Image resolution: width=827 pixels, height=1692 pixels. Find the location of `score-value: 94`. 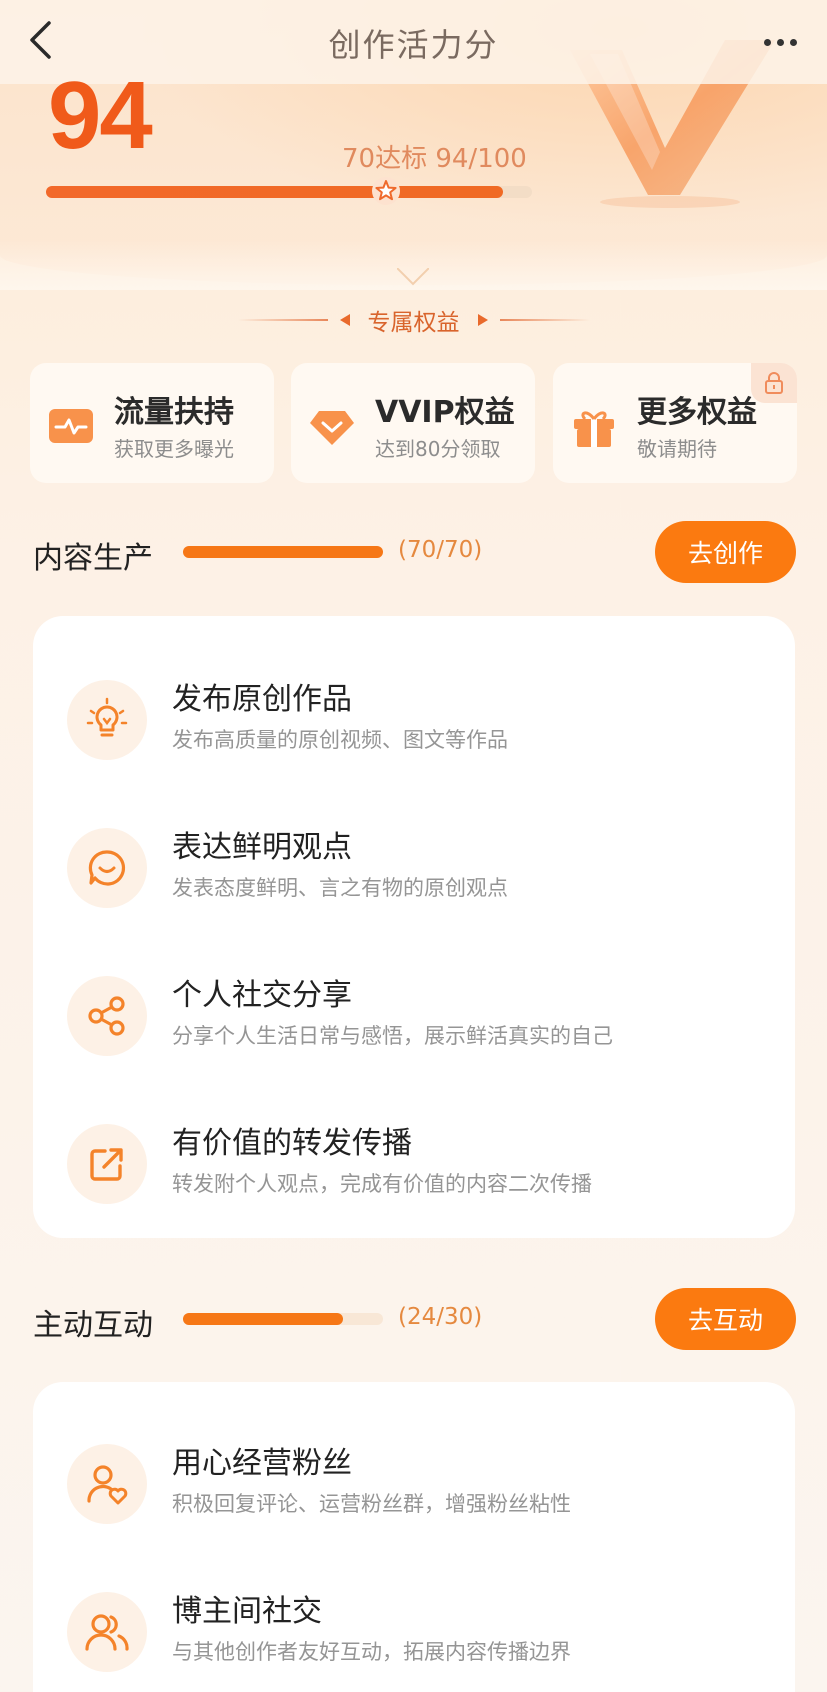

score-value: 94 is located at coordinates (100, 115).